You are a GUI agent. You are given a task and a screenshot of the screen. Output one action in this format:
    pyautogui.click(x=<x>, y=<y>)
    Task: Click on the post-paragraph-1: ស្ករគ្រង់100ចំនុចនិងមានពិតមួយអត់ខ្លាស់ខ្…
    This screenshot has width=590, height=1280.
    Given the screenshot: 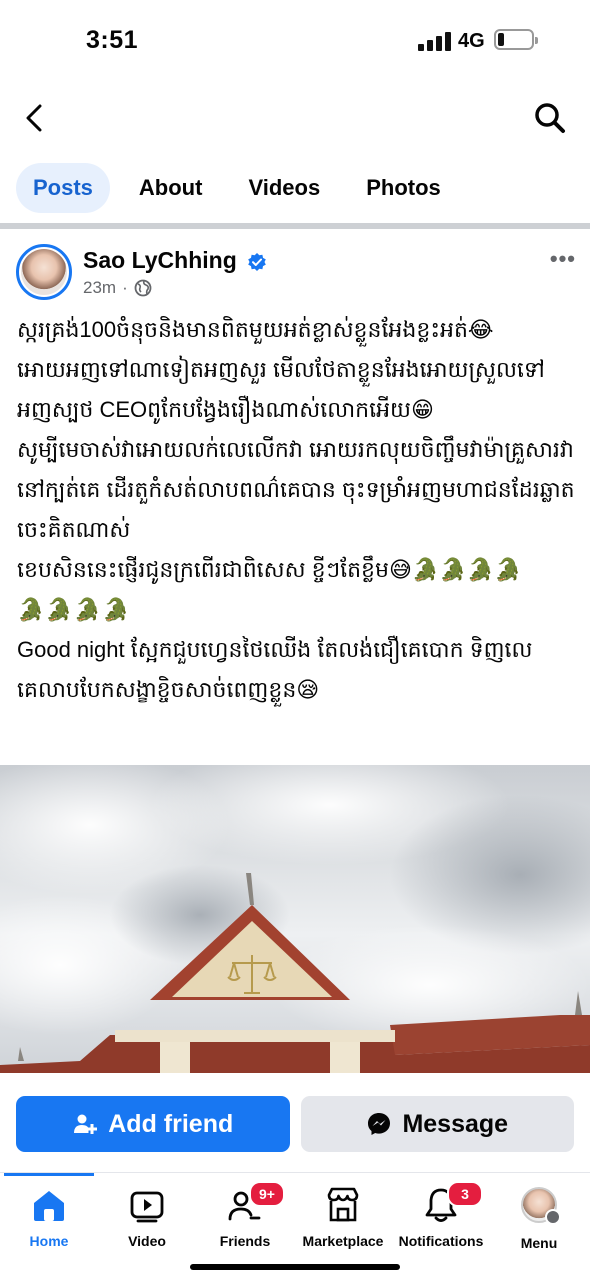 What is the action you would take?
    pyautogui.click(x=281, y=369)
    